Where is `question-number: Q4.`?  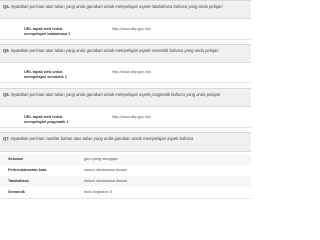 question-number: Q4. is located at coordinates (6, 6).